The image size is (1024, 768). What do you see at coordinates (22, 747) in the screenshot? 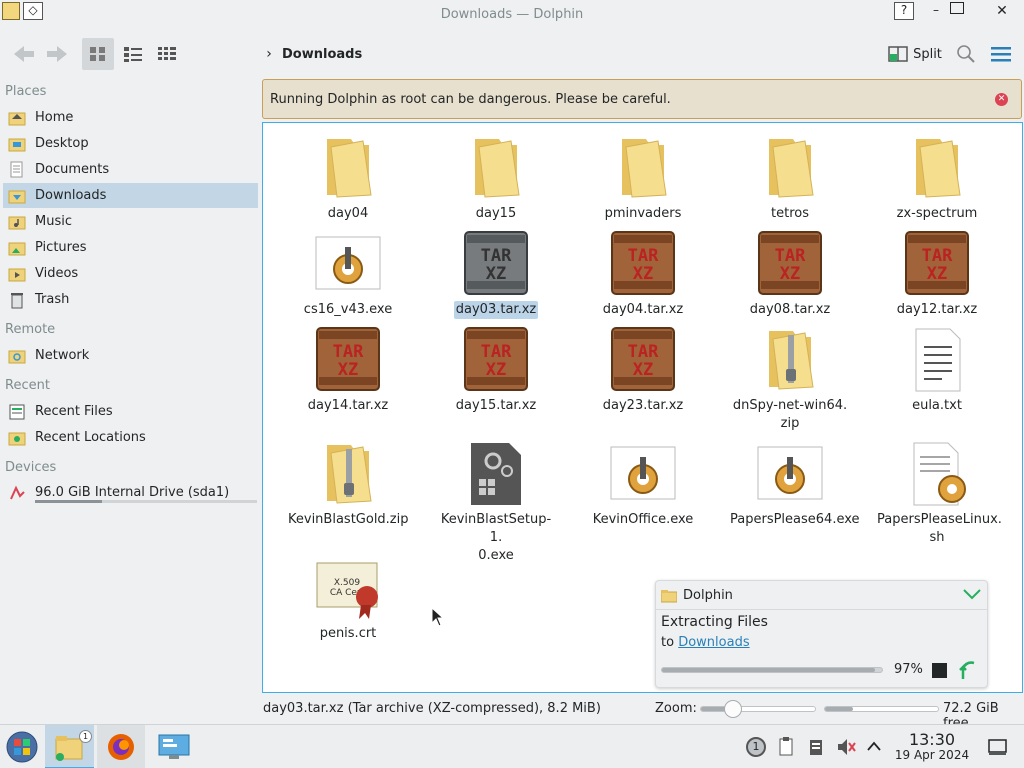
I see `start-menu-icon` at bounding box center [22, 747].